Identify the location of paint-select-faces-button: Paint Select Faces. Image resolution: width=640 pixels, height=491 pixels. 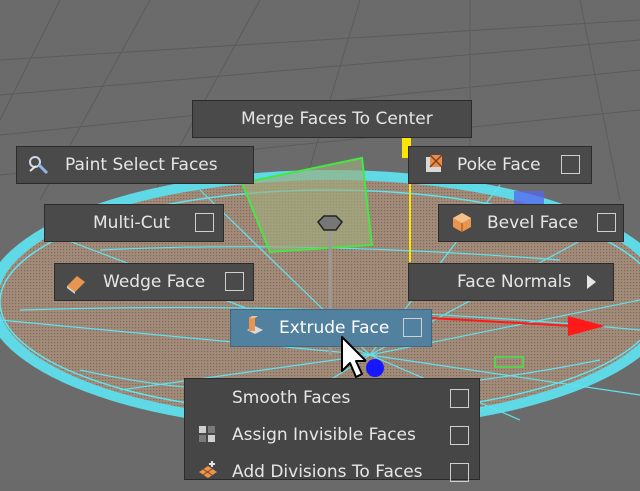
(135, 165).